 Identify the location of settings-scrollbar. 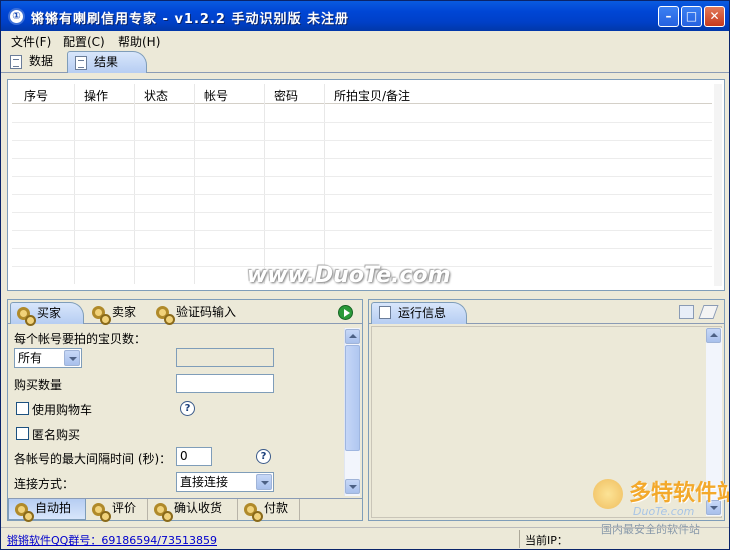
(352, 412).